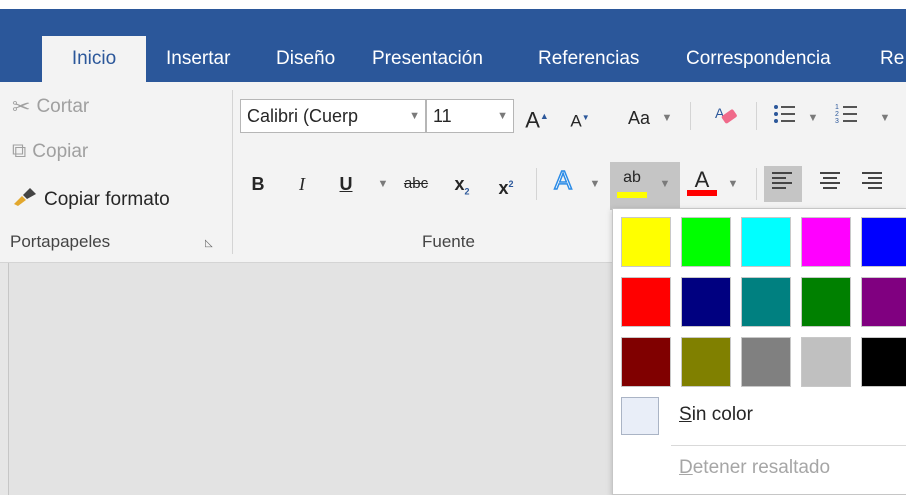 This screenshot has height=495, width=906. I want to click on no-color-label: Sin color, so click(716, 414).